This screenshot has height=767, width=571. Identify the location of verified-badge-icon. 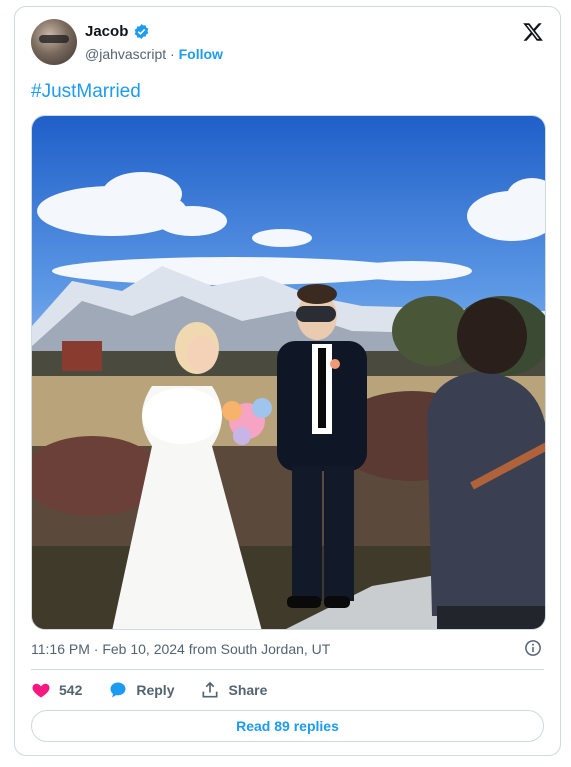
(141, 31).